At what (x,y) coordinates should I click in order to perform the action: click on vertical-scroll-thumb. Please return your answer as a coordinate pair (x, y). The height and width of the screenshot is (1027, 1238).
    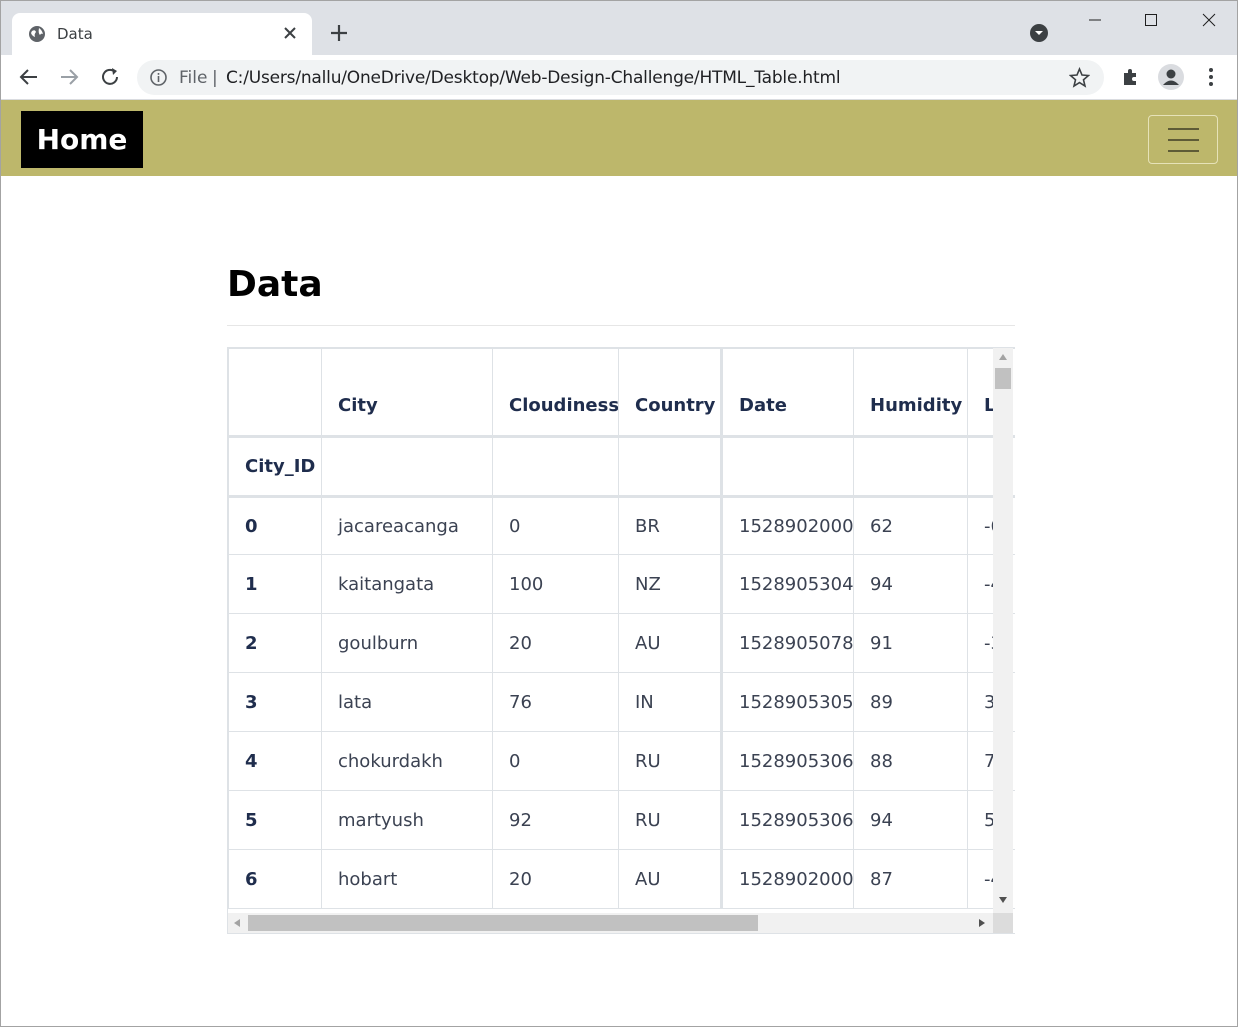
    Looking at the image, I should click on (1003, 378).